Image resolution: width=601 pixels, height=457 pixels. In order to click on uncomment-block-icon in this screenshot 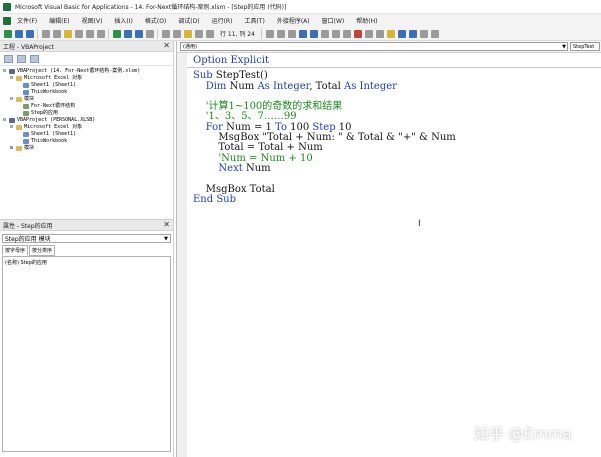, I will do `click(379, 33)`.